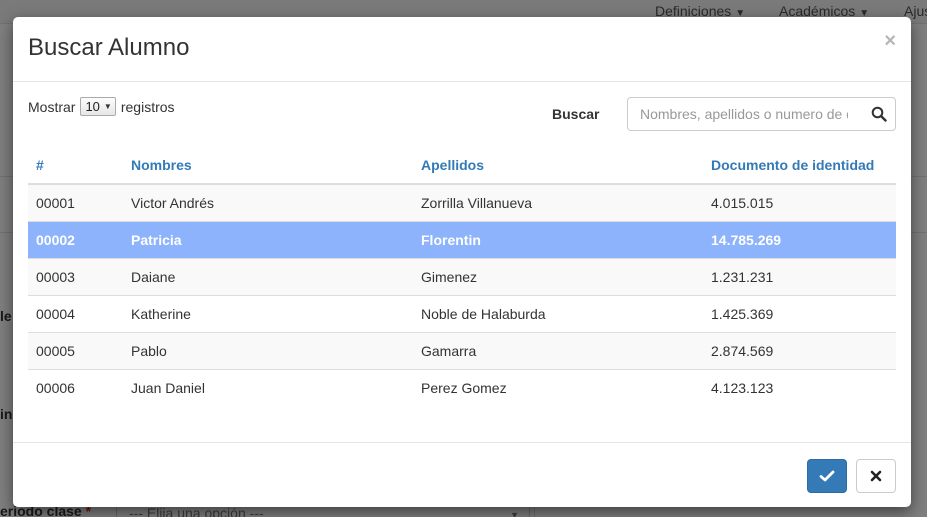  What do you see at coordinates (799, 239) in the screenshot?
I see `cell-documento: 14.785.269` at bounding box center [799, 239].